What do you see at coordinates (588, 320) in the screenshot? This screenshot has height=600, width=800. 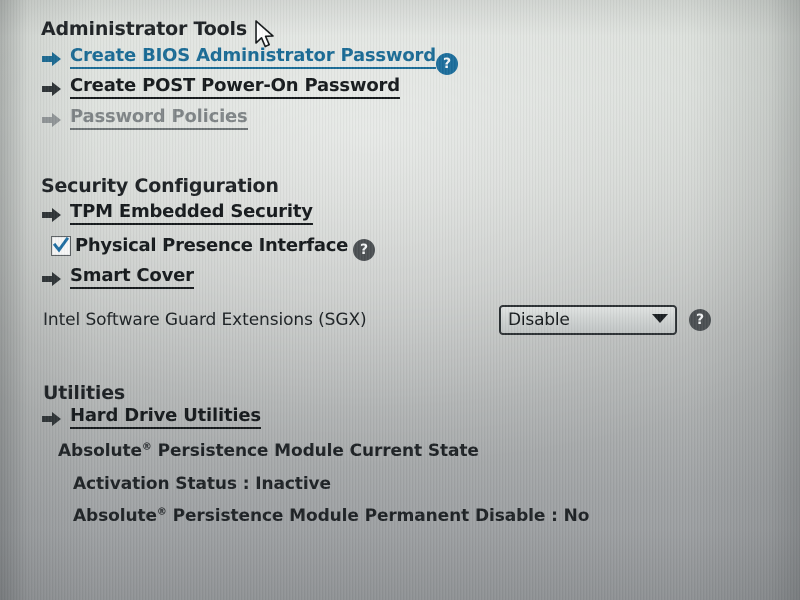 I see `dropdown-intel-software-guard-extensions: Disable` at bounding box center [588, 320].